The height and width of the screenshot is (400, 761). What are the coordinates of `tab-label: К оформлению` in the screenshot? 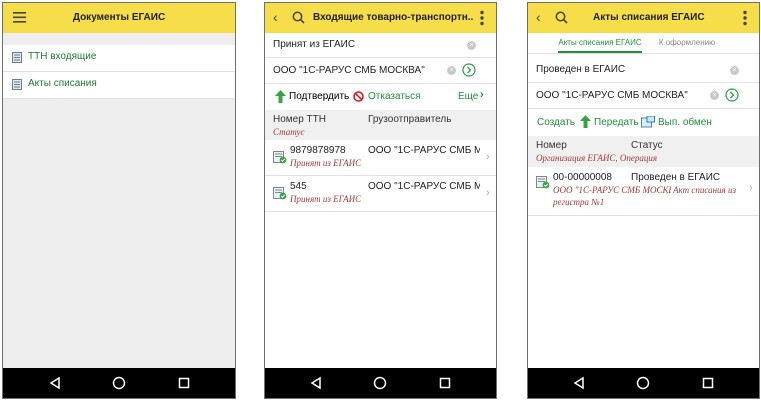 It's located at (687, 42).